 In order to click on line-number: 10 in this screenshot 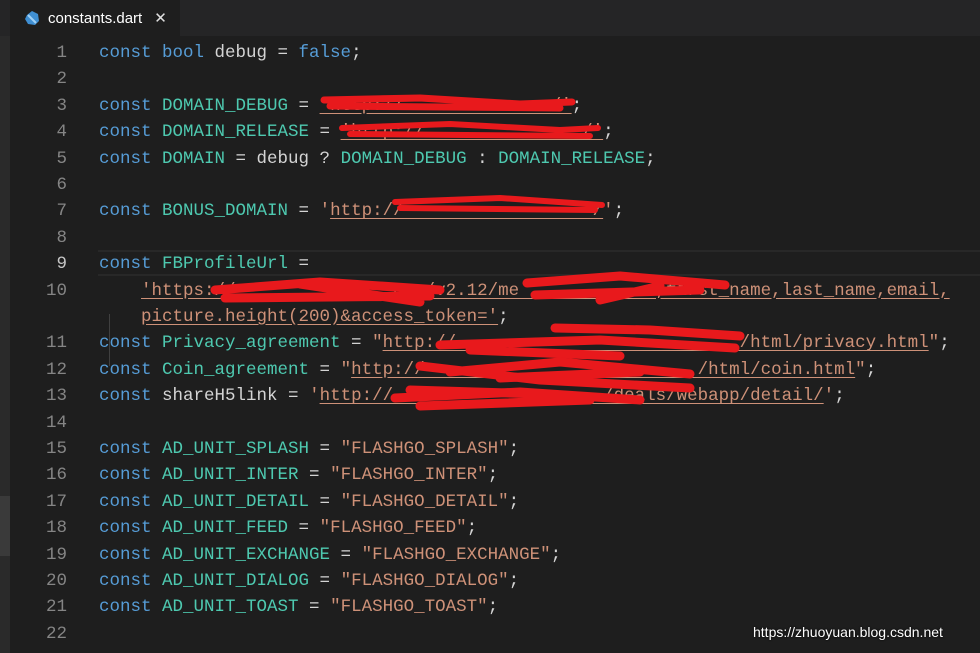, I will do `click(56, 290)`.